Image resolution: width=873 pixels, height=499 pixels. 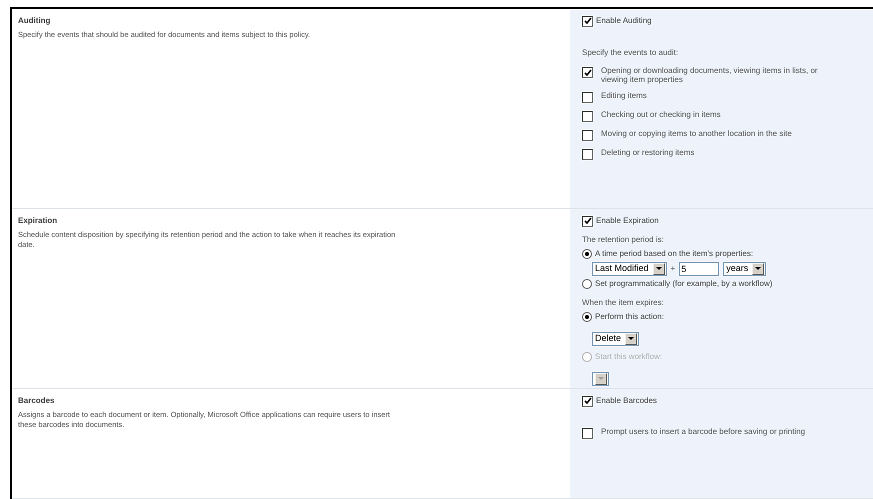 What do you see at coordinates (624, 21) in the screenshot?
I see `checkbox-label: Enable Auditing` at bounding box center [624, 21].